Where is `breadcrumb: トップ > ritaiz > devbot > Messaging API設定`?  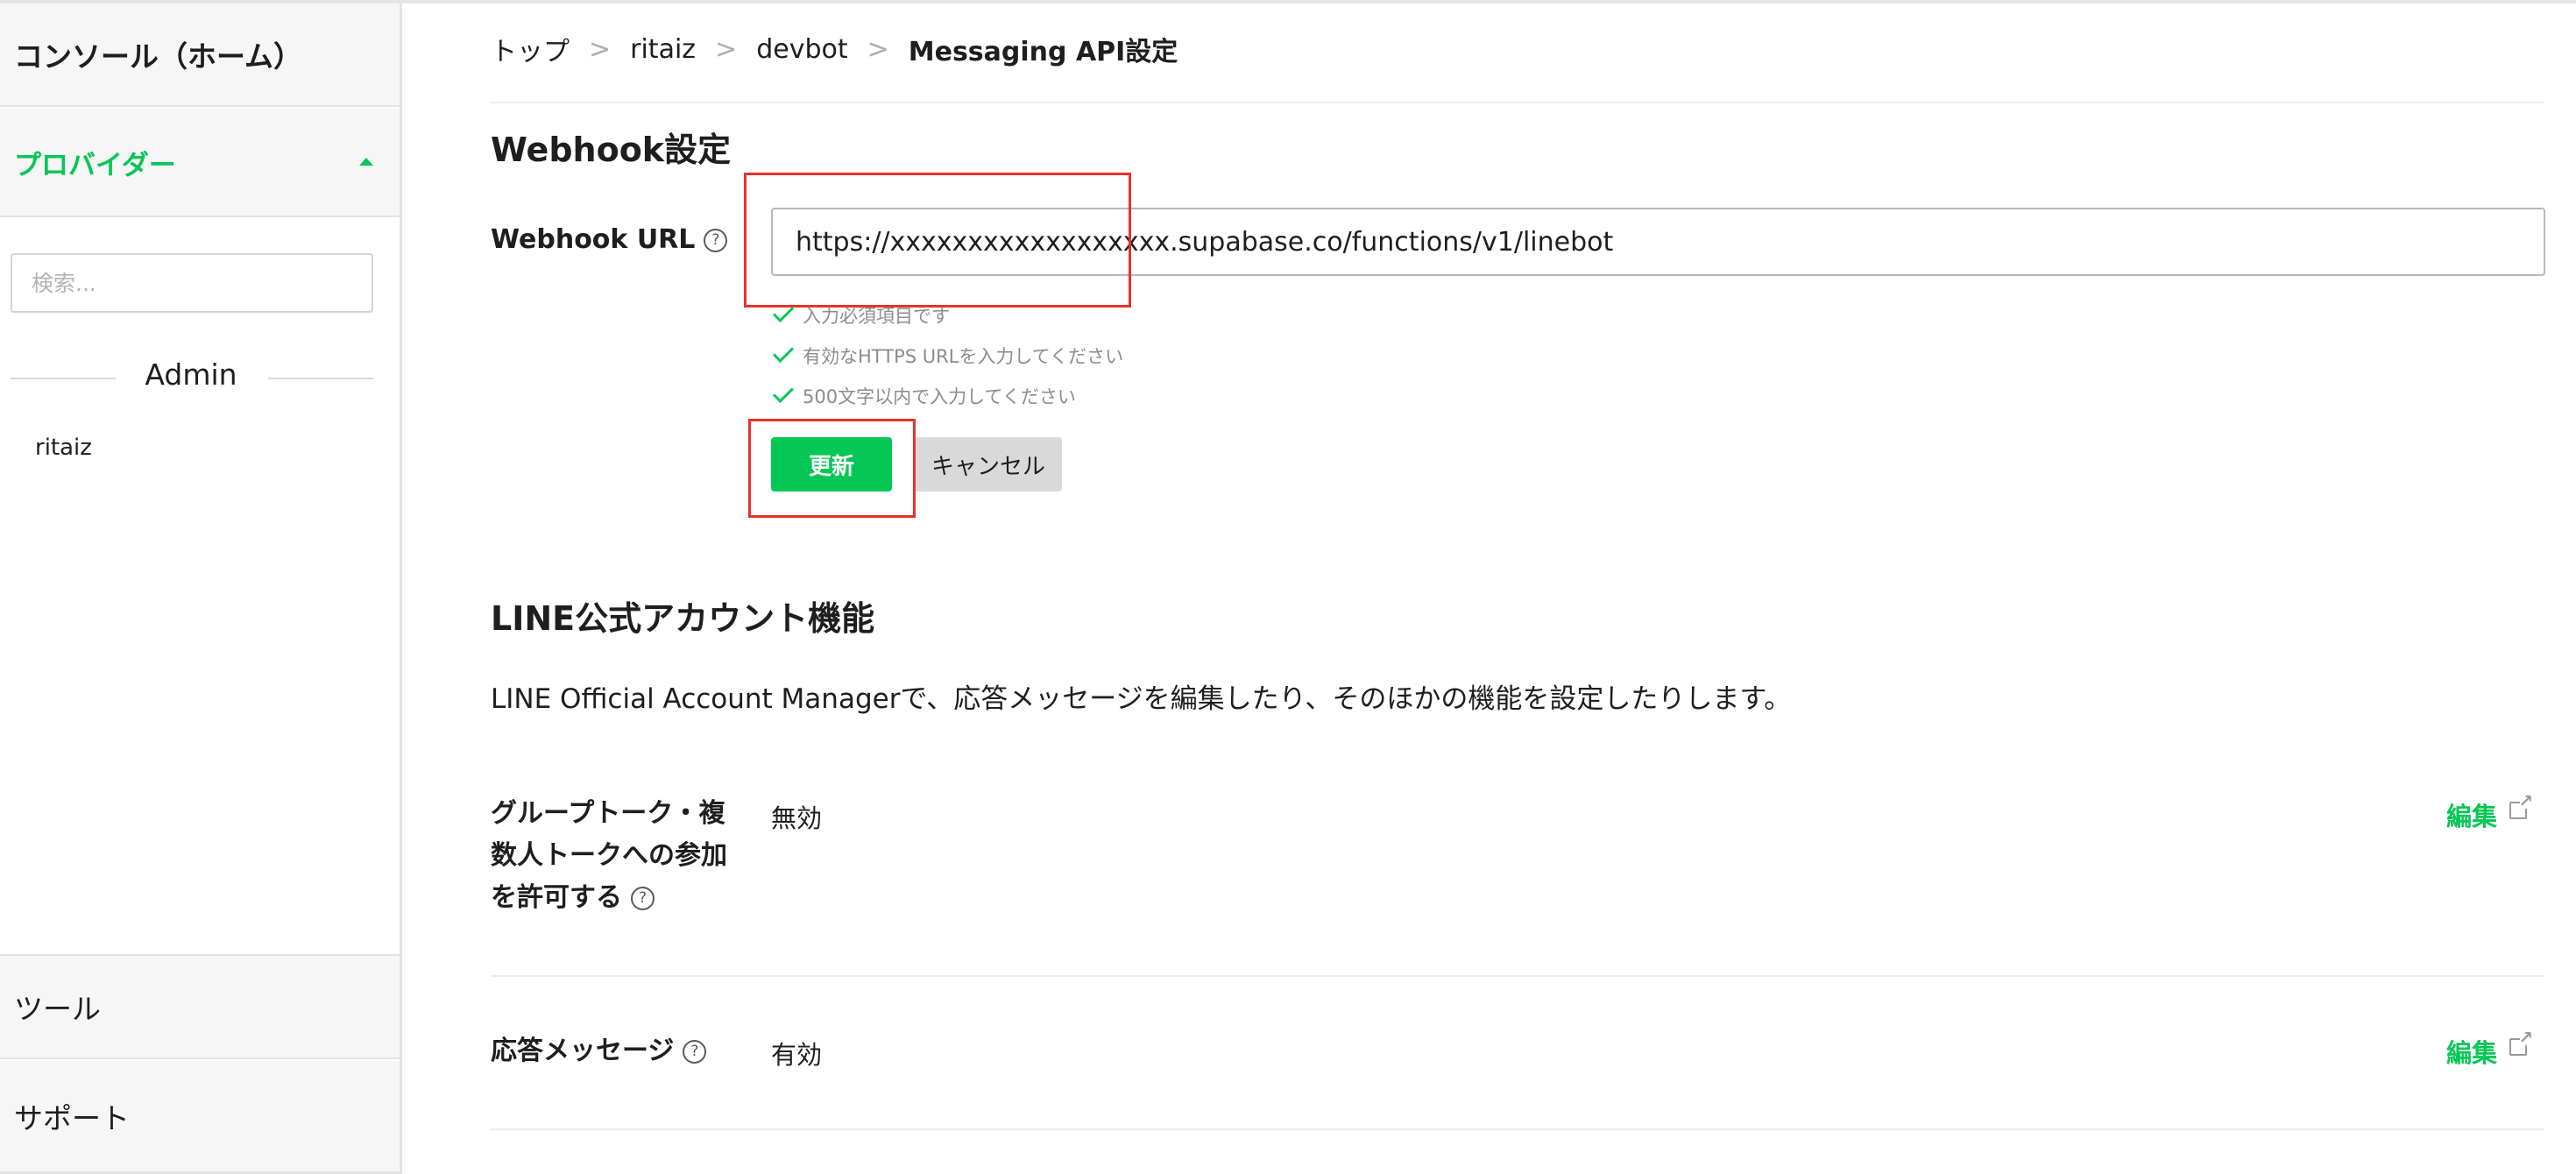
breadcrumb: トップ > ritaiz > devbot > Messaging API設定 is located at coordinates (834, 49).